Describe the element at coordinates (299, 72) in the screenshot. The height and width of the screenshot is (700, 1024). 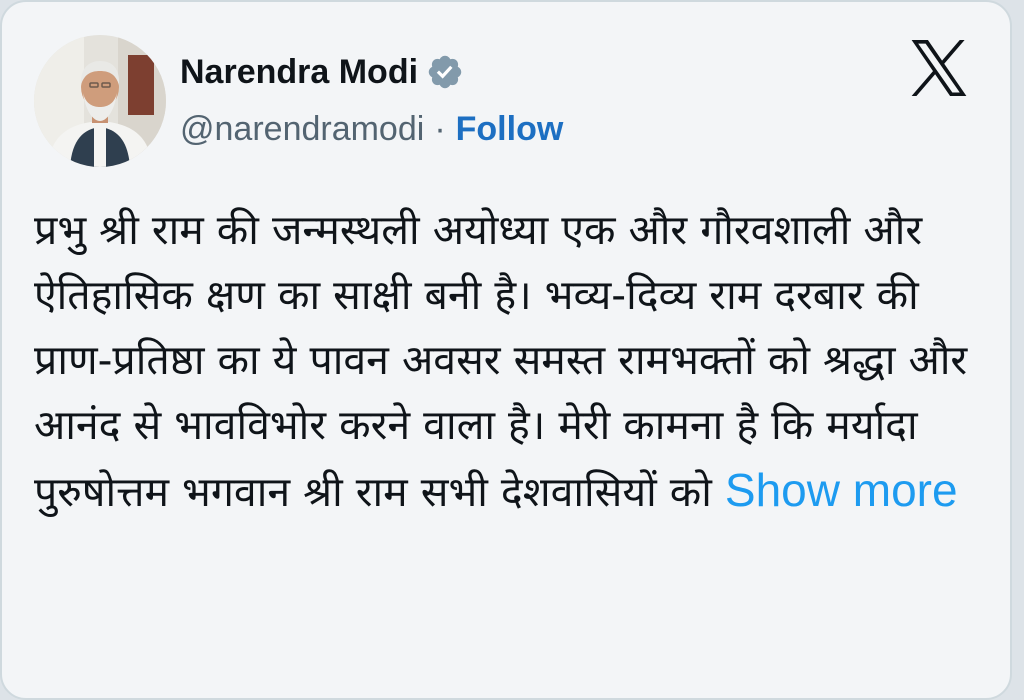
I see `author-display-name: Narendra Modi` at that location.